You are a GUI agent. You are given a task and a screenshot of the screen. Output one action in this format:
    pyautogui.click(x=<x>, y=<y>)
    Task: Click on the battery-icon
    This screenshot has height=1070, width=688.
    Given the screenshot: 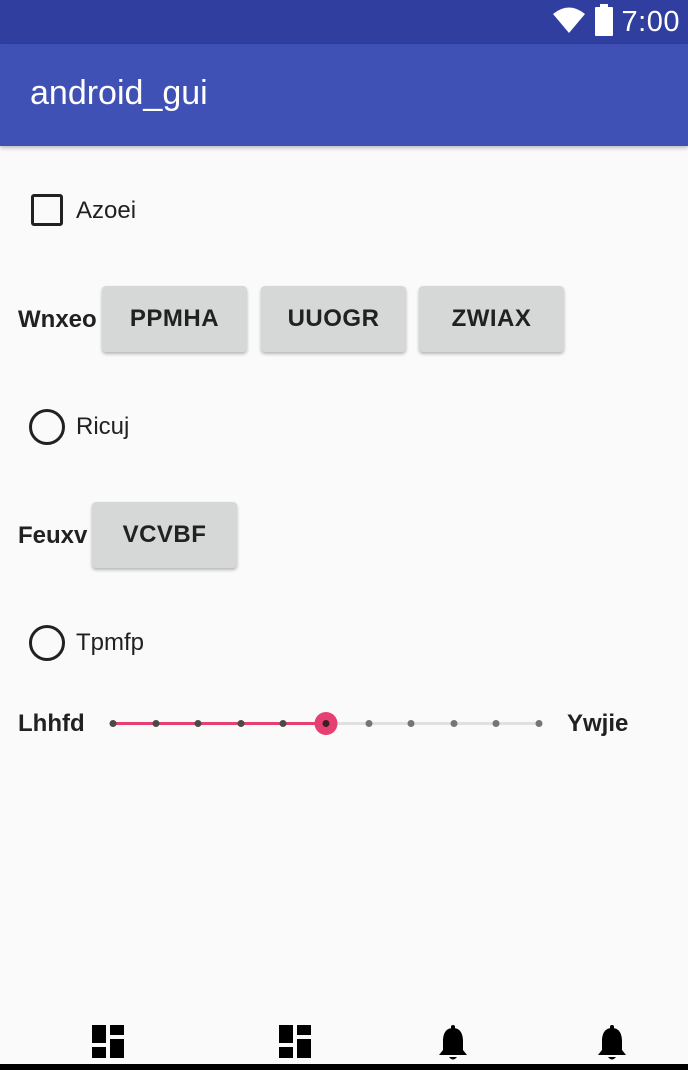 What is the action you would take?
    pyautogui.click(x=604, y=22)
    